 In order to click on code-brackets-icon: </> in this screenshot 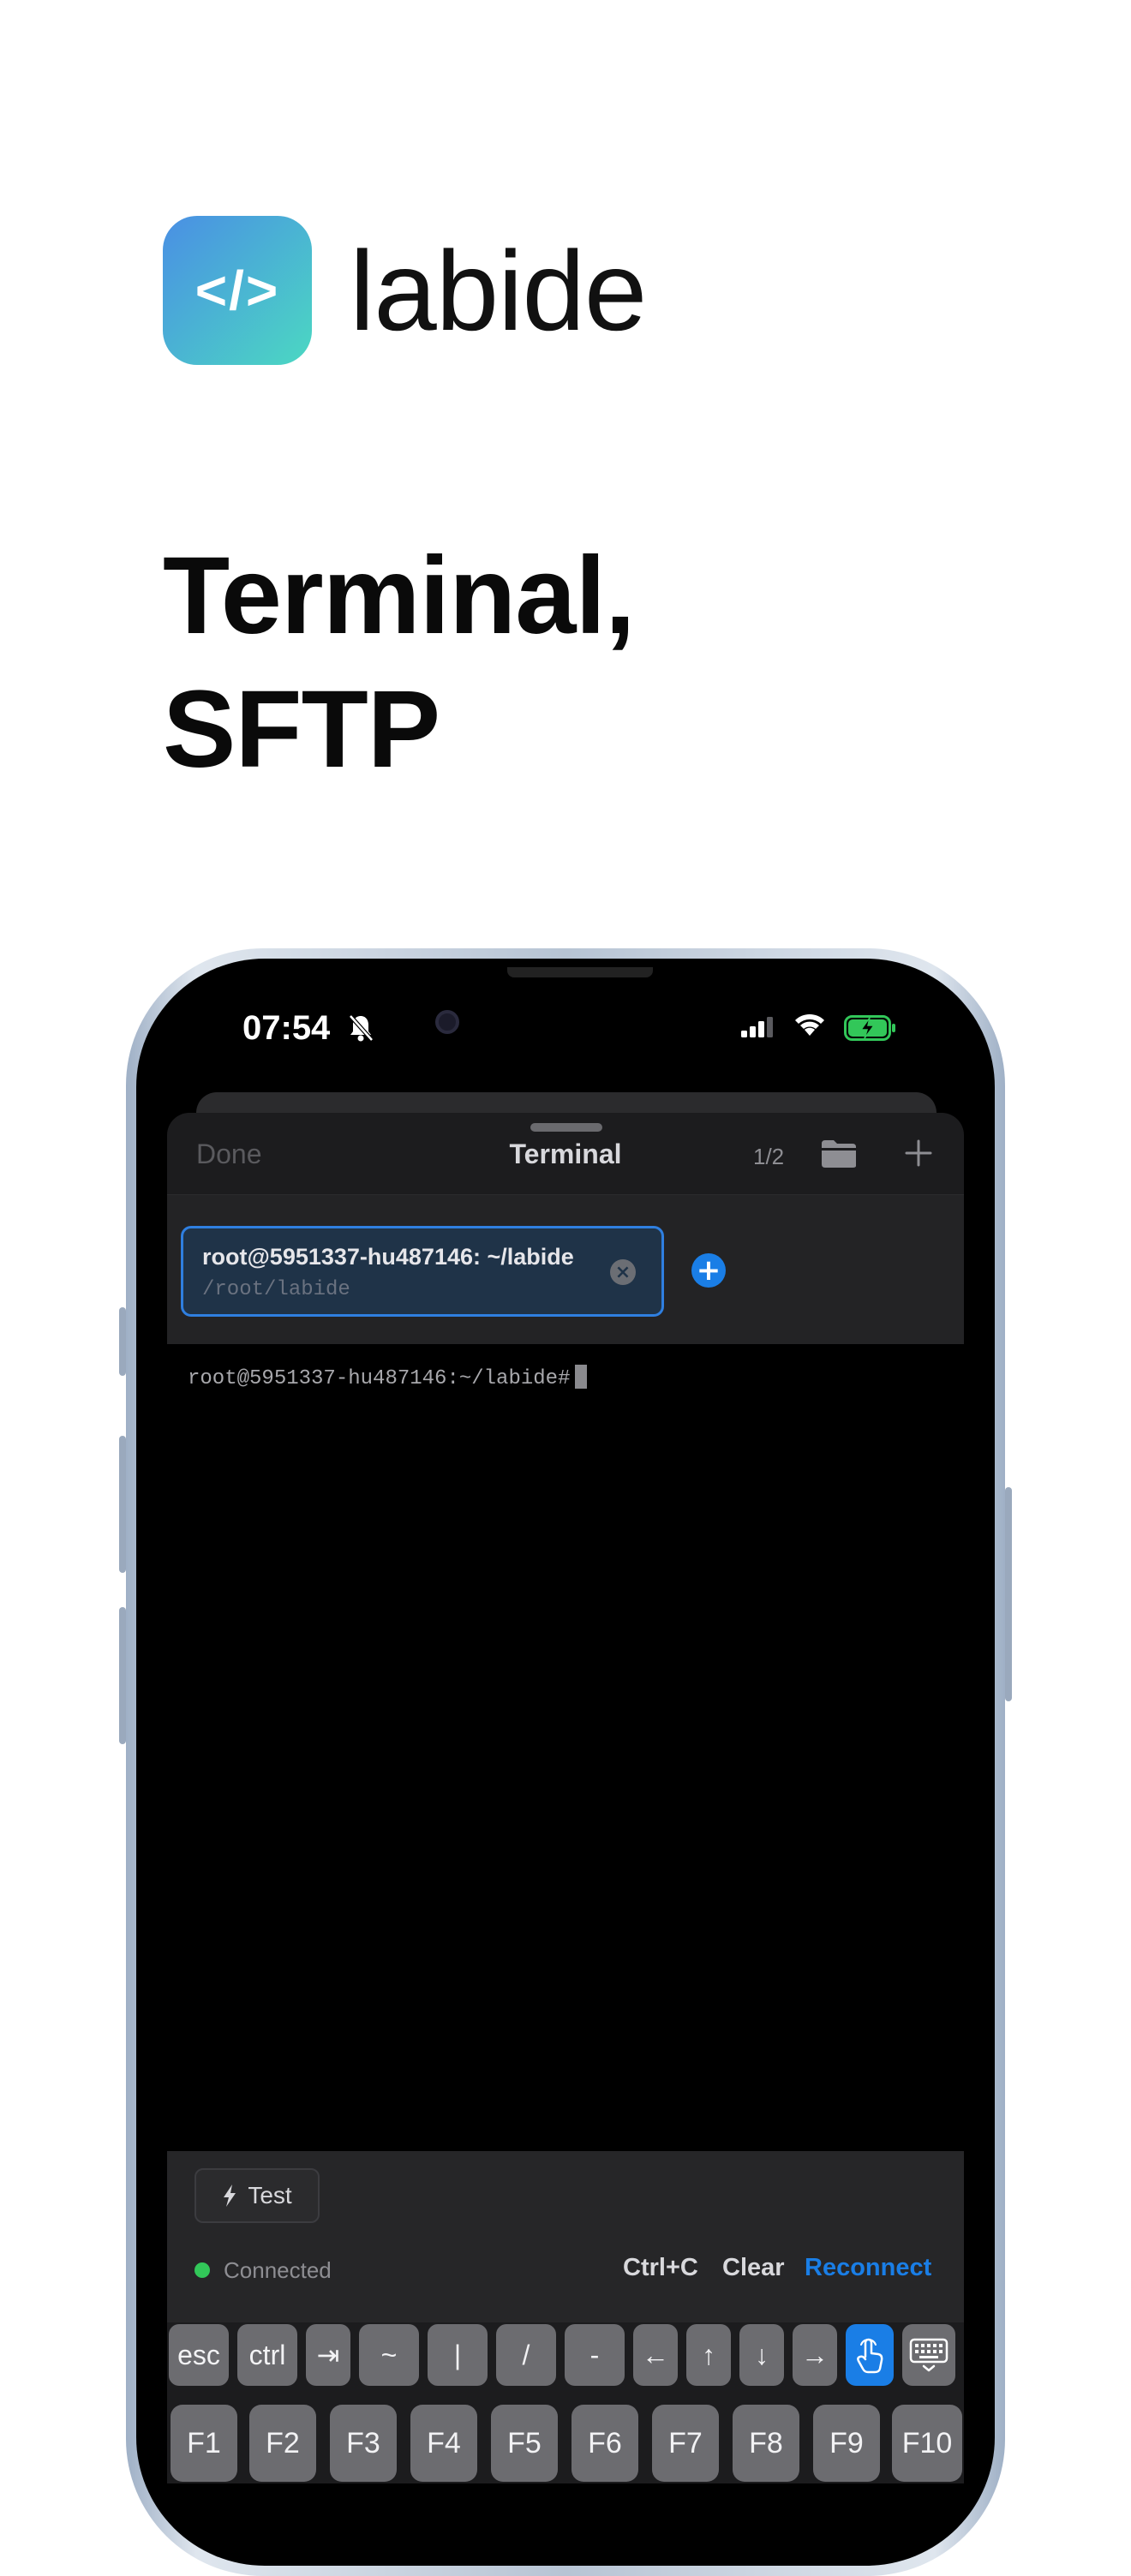, I will do `click(237, 291)`.